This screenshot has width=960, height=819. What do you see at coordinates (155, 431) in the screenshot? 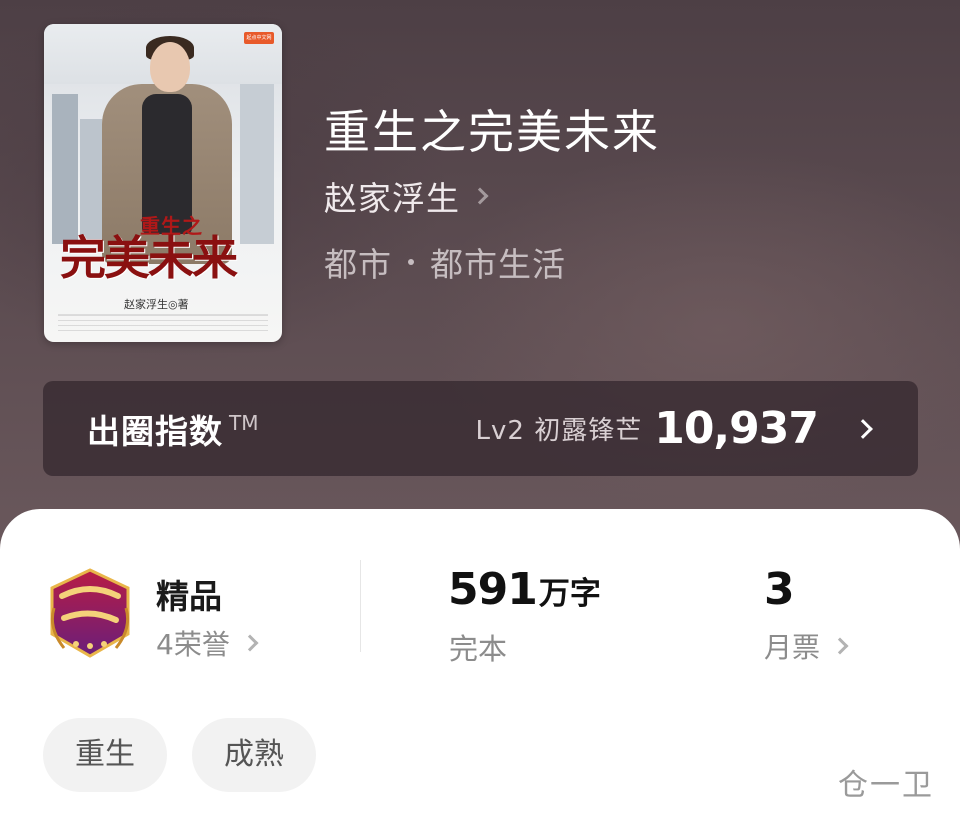
I see `index-label: 出圈指数` at bounding box center [155, 431].